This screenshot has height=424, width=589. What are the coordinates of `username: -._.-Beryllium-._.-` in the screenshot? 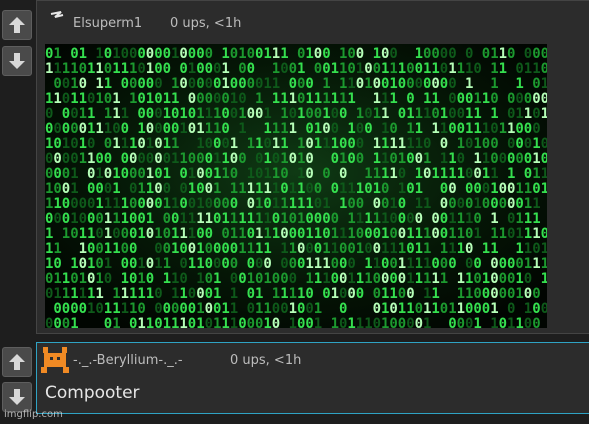 It's located at (128, 360).